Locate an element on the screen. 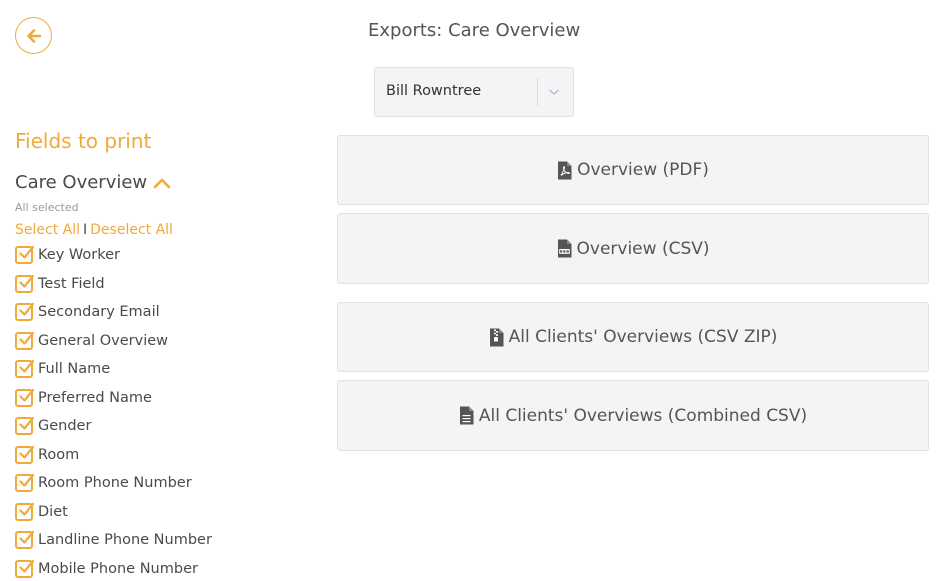 The height and width of the screenshot is (581, 944). export-label: Overview (CSV) is located at coordinates (643, 248).